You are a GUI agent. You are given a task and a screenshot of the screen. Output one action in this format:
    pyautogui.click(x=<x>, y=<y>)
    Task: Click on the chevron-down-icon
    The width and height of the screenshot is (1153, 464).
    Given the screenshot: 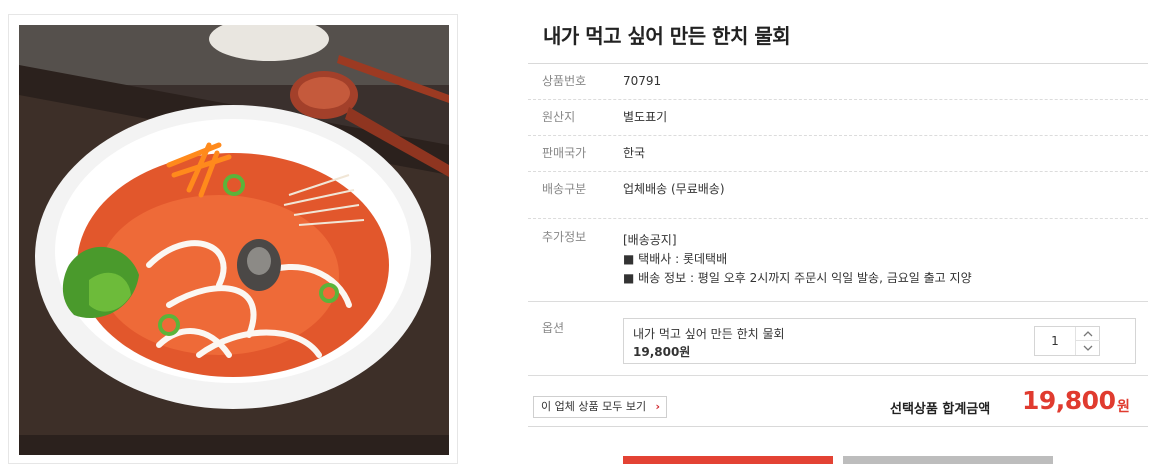 What is the action you would take?
    pyautogui.click(x=1088, y=348)
    